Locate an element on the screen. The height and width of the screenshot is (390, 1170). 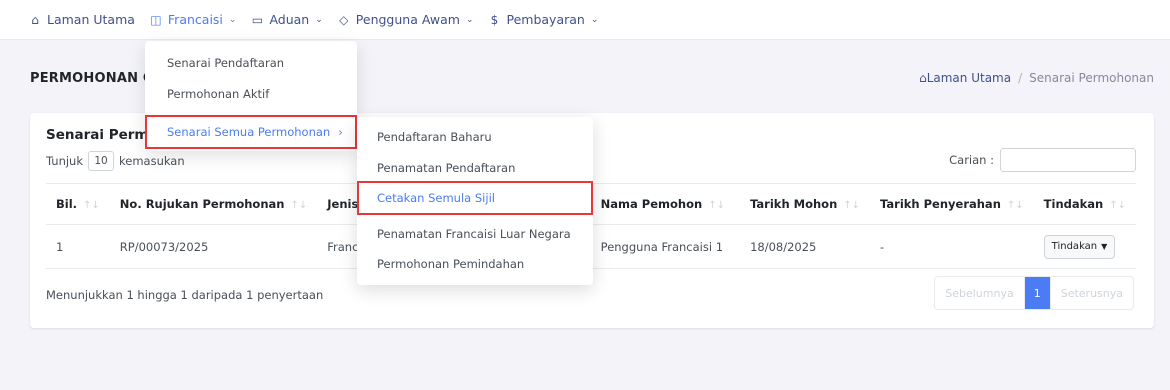
col-no-rujukan: No. Rujukan Permohonan ↑↓ is located at coordinates (213, 204).